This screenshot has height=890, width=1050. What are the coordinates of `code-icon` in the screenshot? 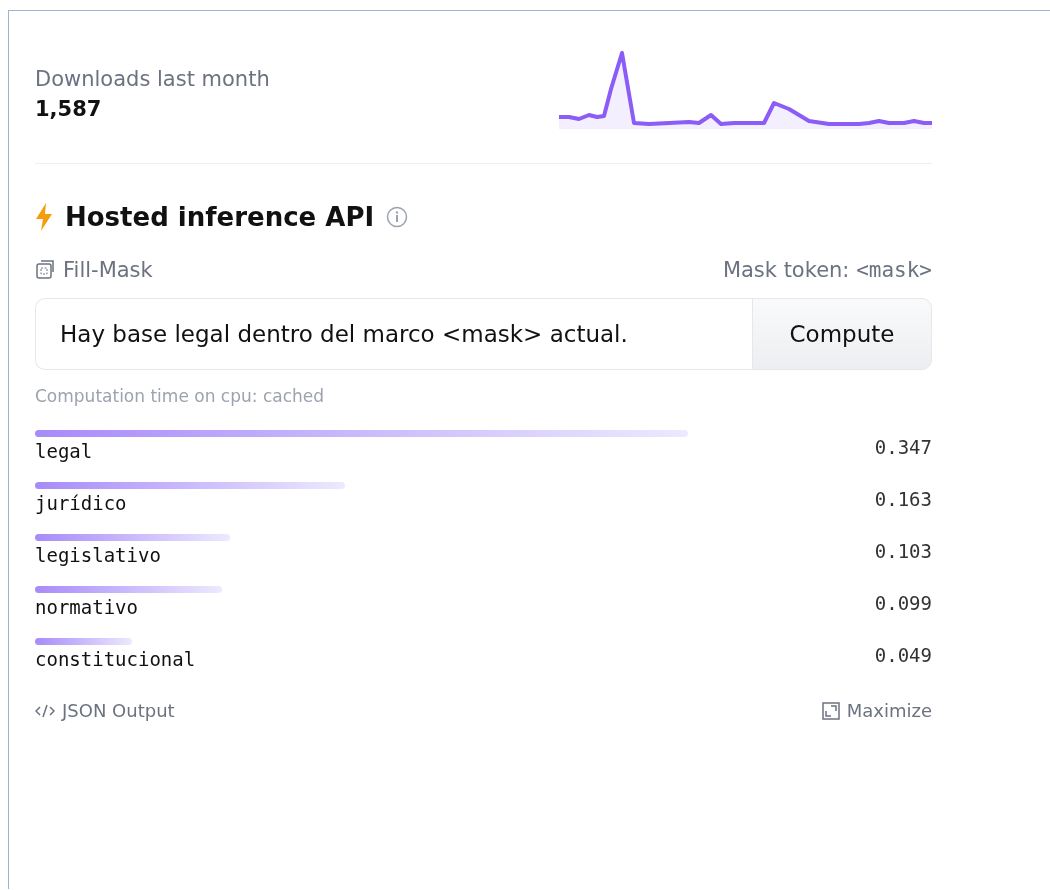 It's located at (45, 710).